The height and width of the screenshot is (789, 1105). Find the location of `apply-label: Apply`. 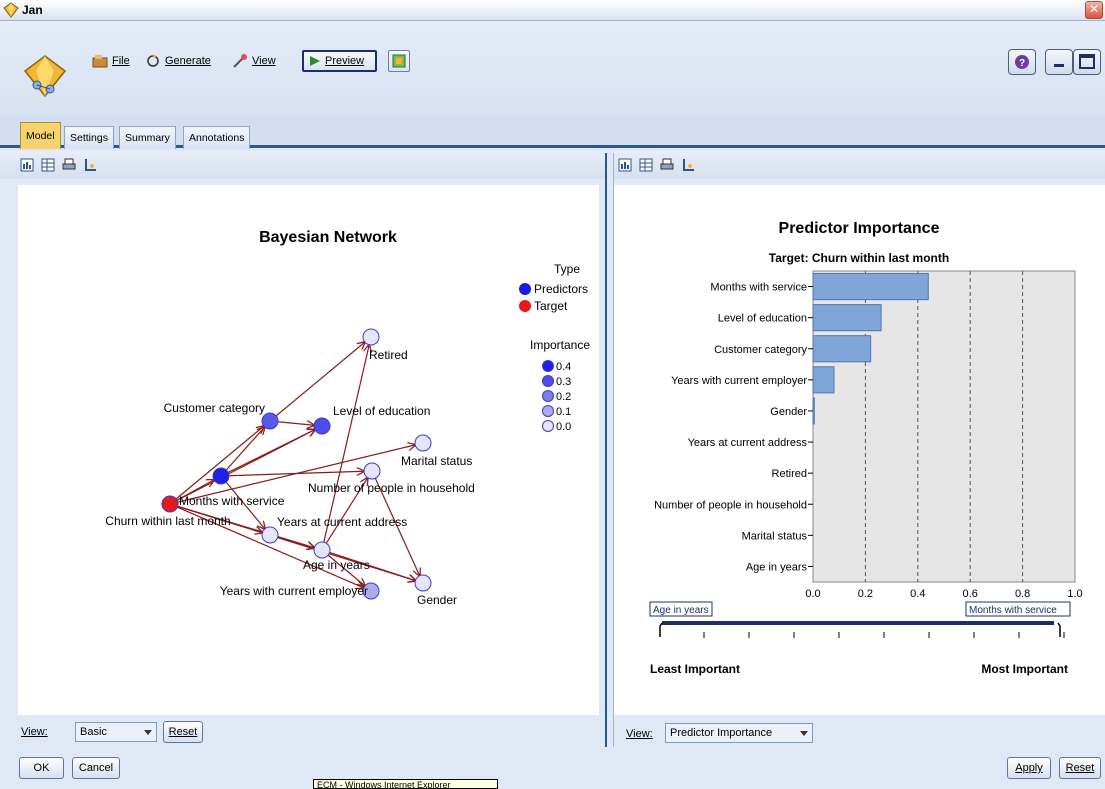

apply-label: Apply is located at coordinates (1029, 768).